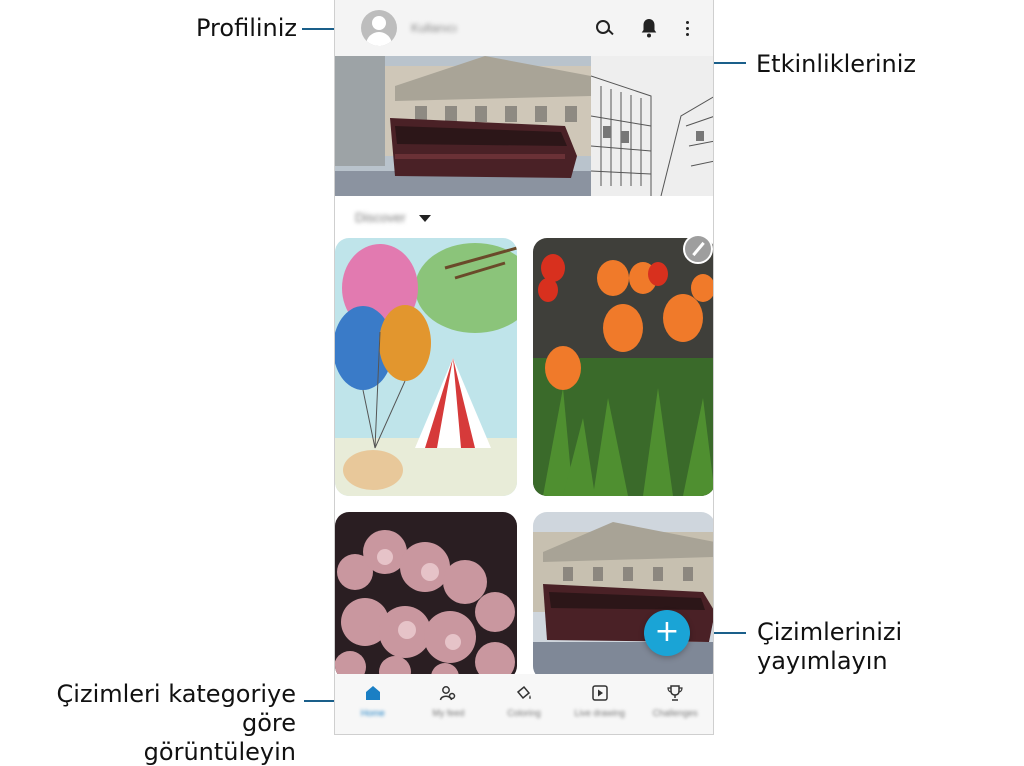  What do you see at coordinates (675, 713) in the screenshot?
I see `nav-label-challenges: Challenges` at bounding box center [675, 713].